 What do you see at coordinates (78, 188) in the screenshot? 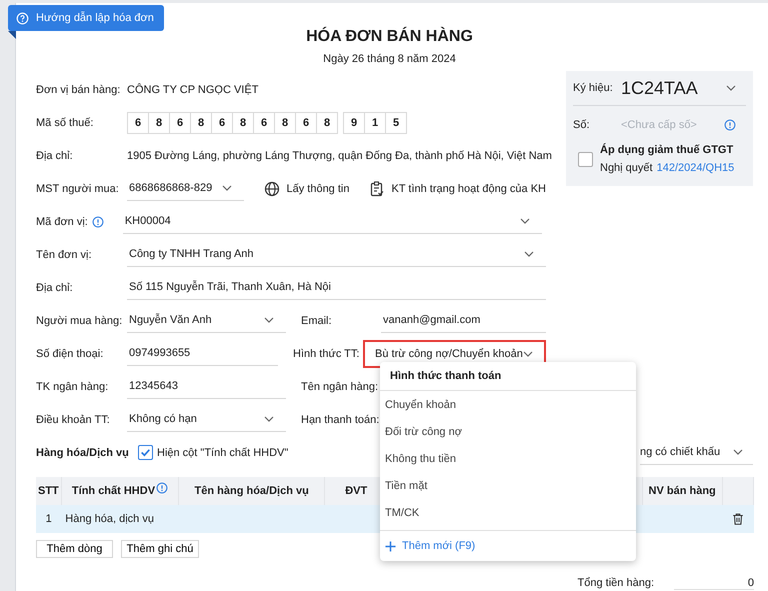
I see `field-label: MST người mua:` at bounding box center [78, 188].